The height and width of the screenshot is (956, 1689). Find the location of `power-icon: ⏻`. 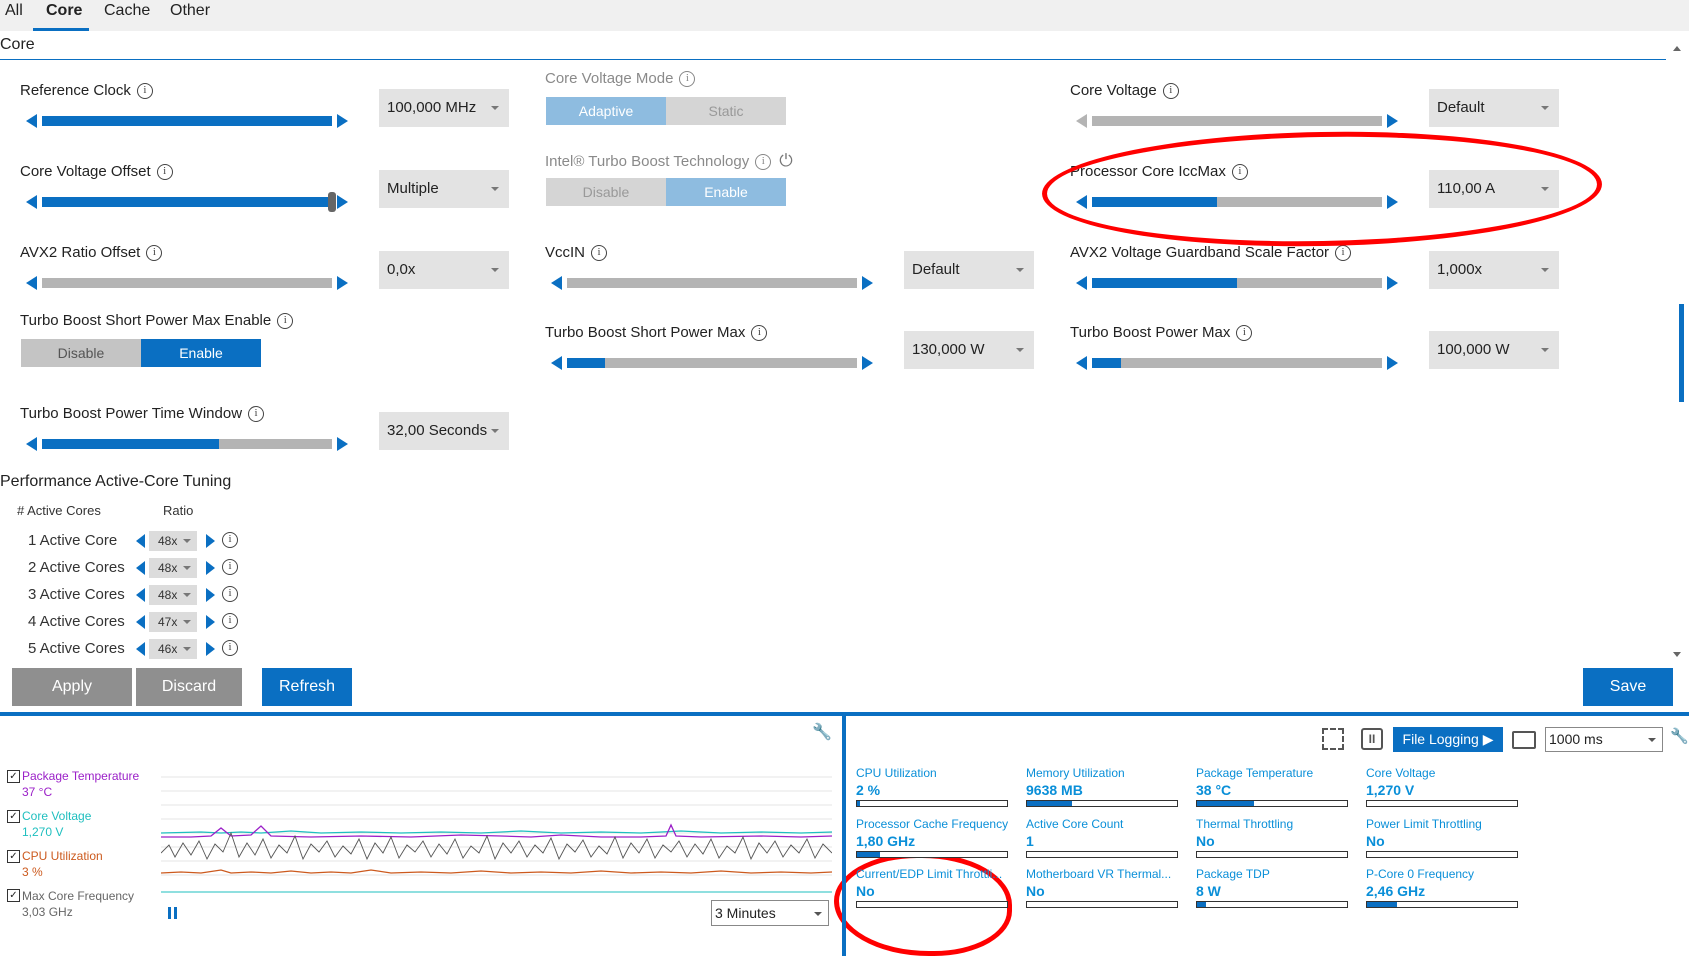

power-icon: ⏻ is located at coordinates (785, 160).